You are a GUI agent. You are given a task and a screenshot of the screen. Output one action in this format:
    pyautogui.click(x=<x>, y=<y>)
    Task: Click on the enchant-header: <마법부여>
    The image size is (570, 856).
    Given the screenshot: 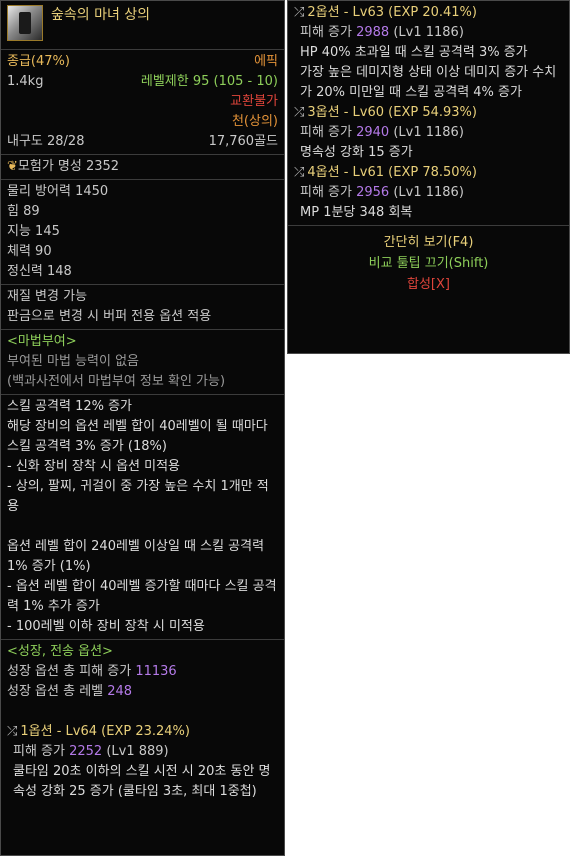 What is the action you would take?
    pyautogui.click(x=42, y=341)
    